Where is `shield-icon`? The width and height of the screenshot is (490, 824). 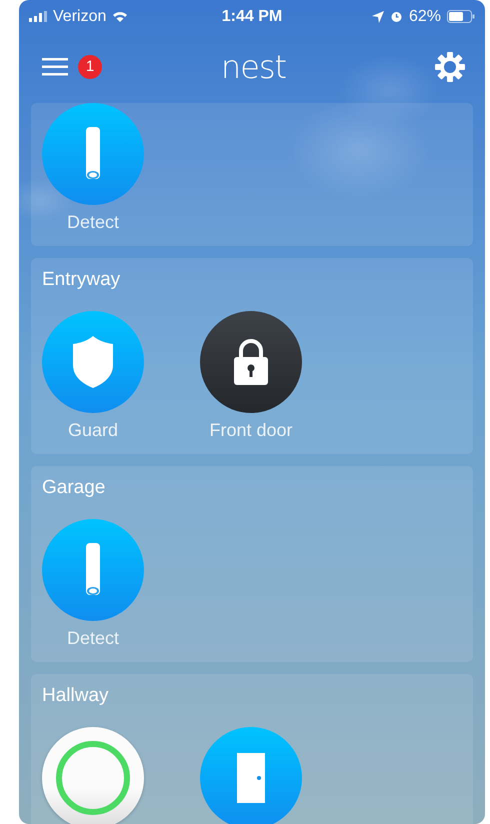
shield-icon is located at coordinates (93, 362).